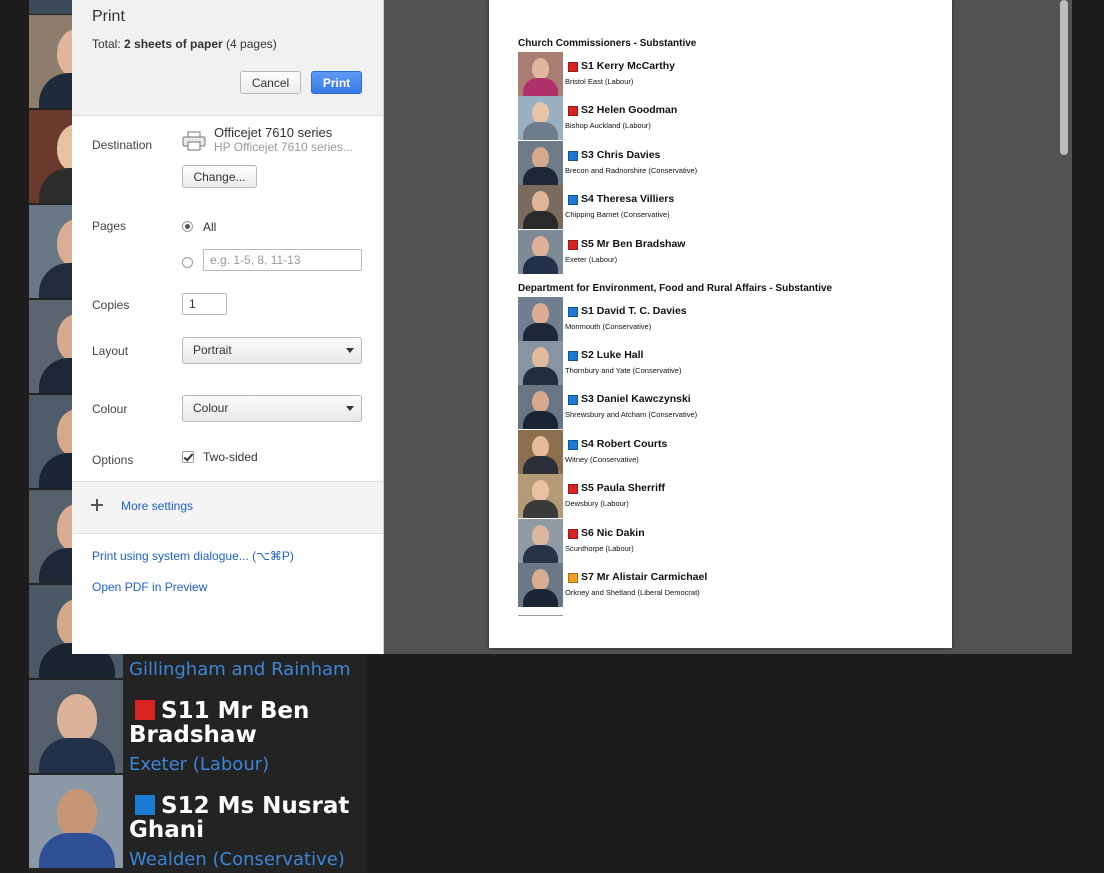 Image resolution: width=1104 pixels, height=873 pixels. I want to click on open-pdf-link: Open PDF in Preview, so click(149, 587).